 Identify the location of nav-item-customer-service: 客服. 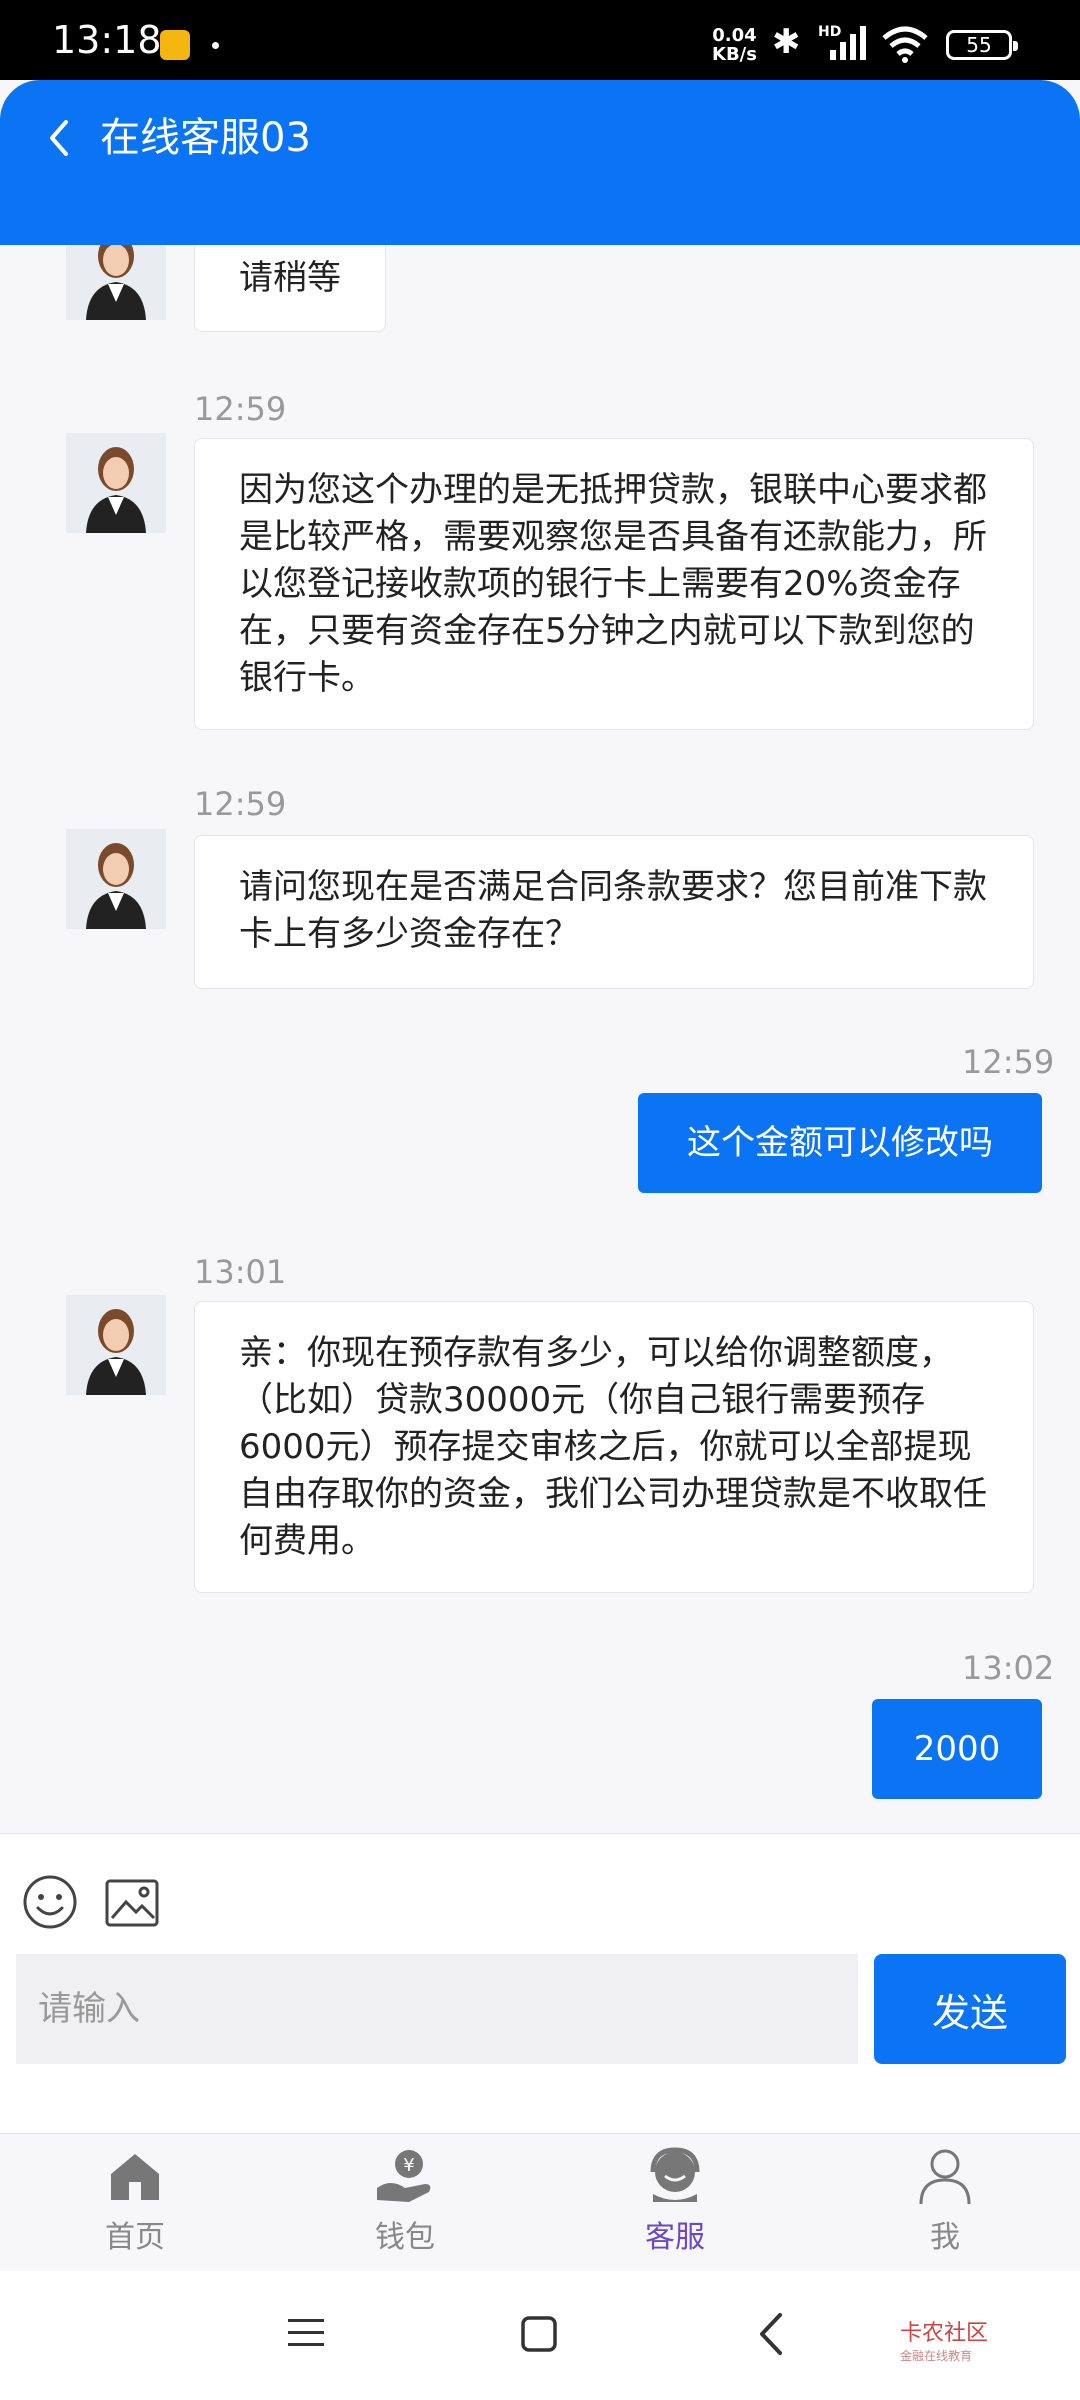
(675, 2204).